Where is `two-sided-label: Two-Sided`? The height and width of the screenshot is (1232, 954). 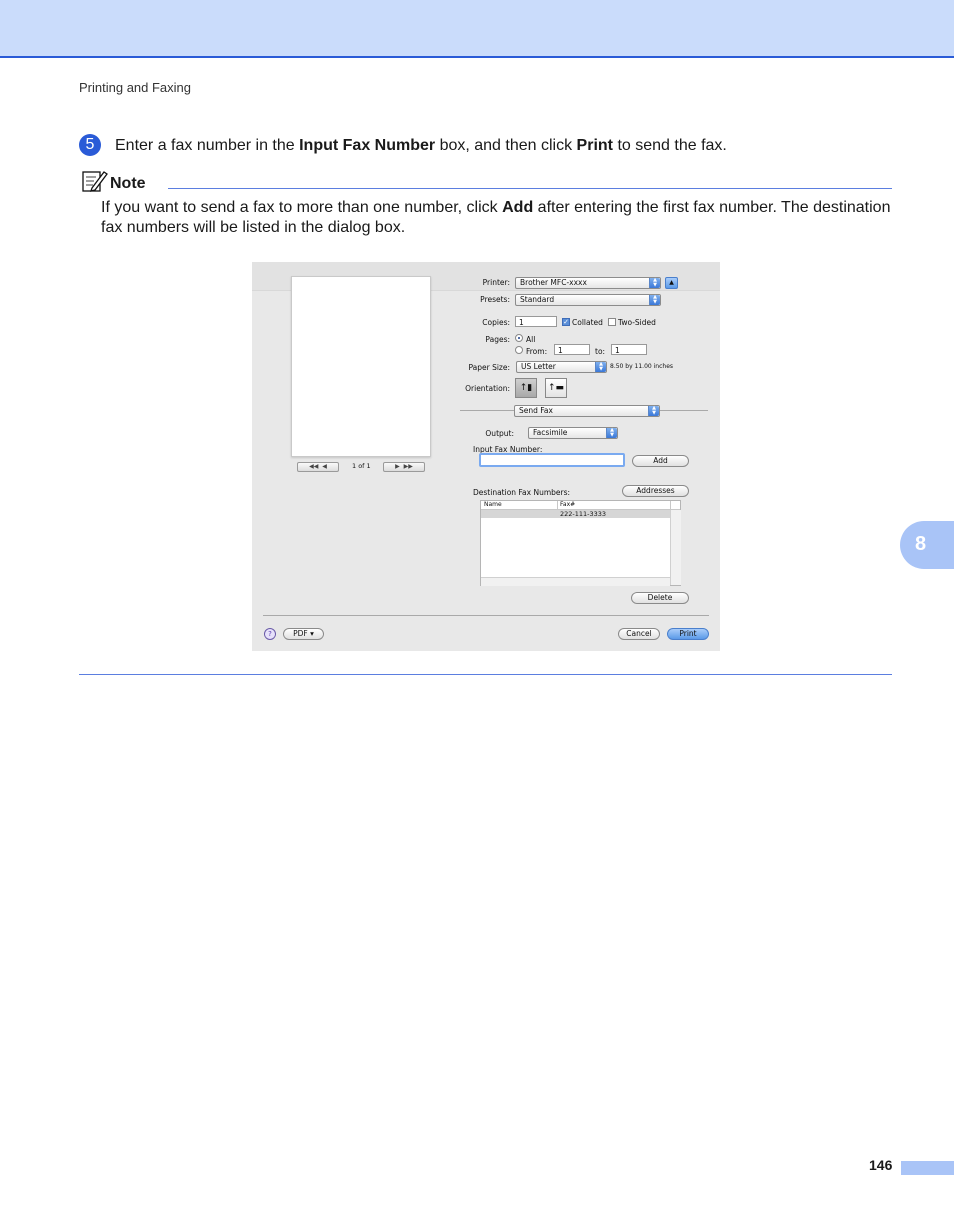 two-sided-label: Two-Sided is located at coordinates (637, 322).